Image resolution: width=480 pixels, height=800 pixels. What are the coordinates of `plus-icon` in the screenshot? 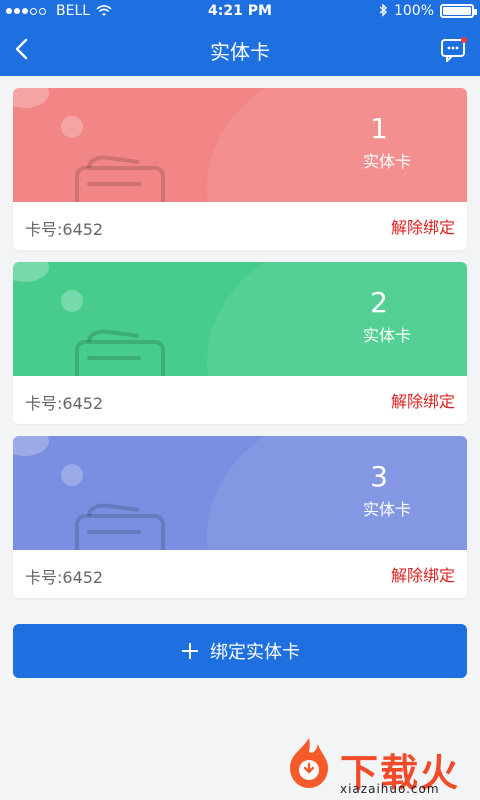 It's located at (190, 651).